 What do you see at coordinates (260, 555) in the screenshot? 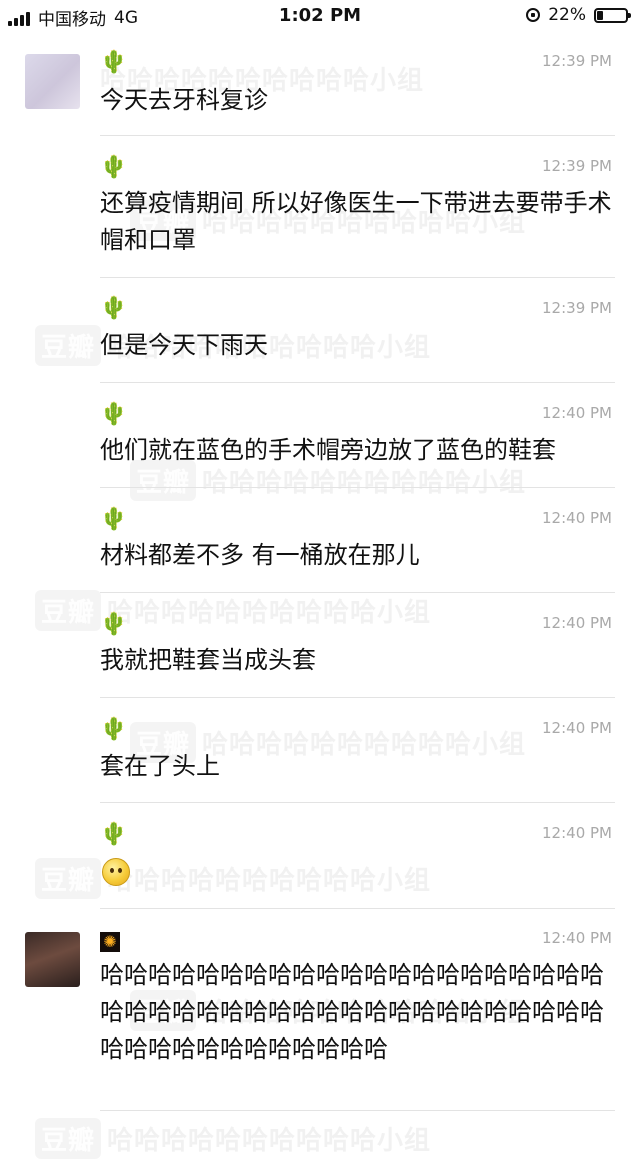
I see `message-text: 材料都差不多 有一桶放在那儿` at bounding box center [260, 555].